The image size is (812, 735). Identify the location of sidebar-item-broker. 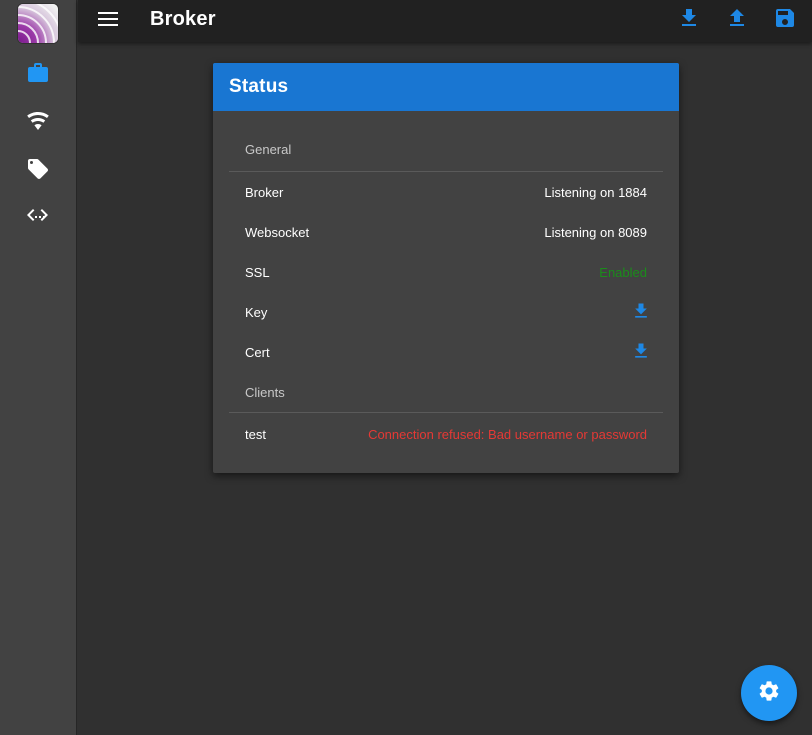
(38, 75).